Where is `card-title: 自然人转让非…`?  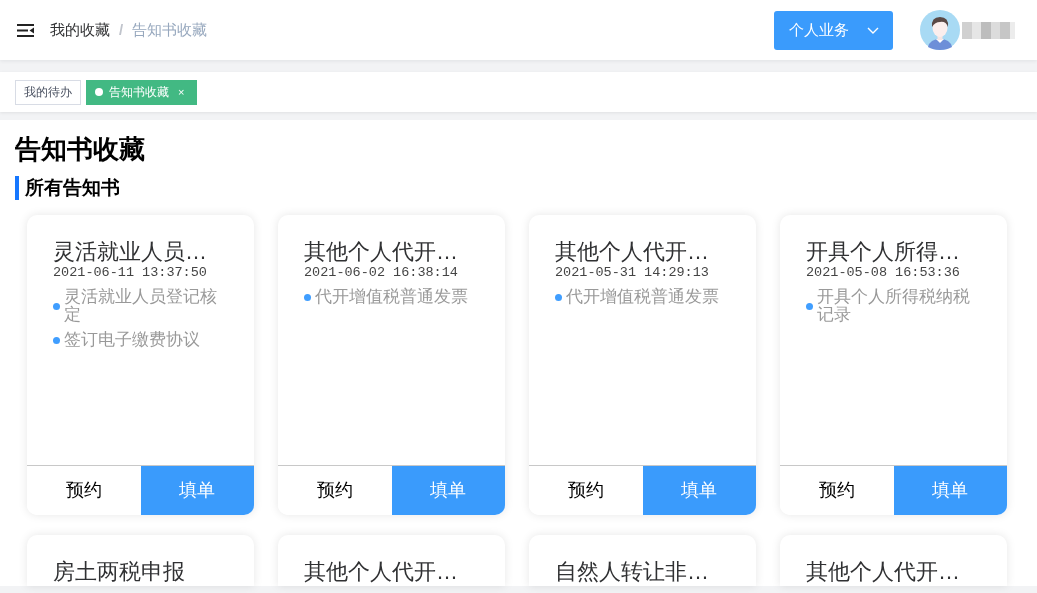 card-title: 自然人转让非… is located at coordinates (632, 572).